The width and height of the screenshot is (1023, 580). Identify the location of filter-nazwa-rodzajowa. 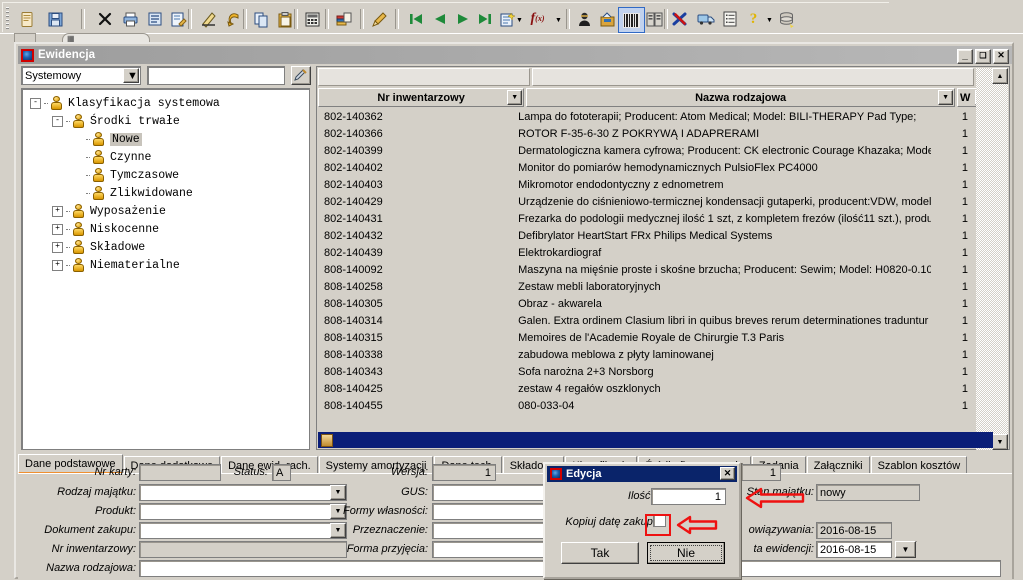
(753, 77).